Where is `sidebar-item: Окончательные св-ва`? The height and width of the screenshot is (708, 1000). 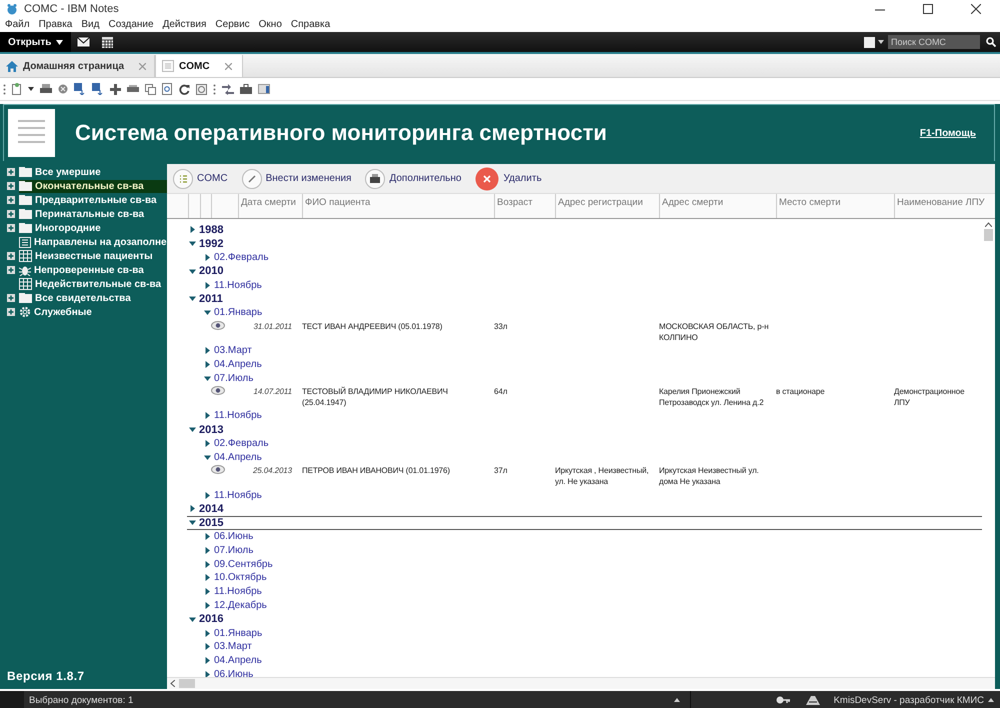
sidebar-item: Окончательные св-ва is located at coordinates (93, 186).